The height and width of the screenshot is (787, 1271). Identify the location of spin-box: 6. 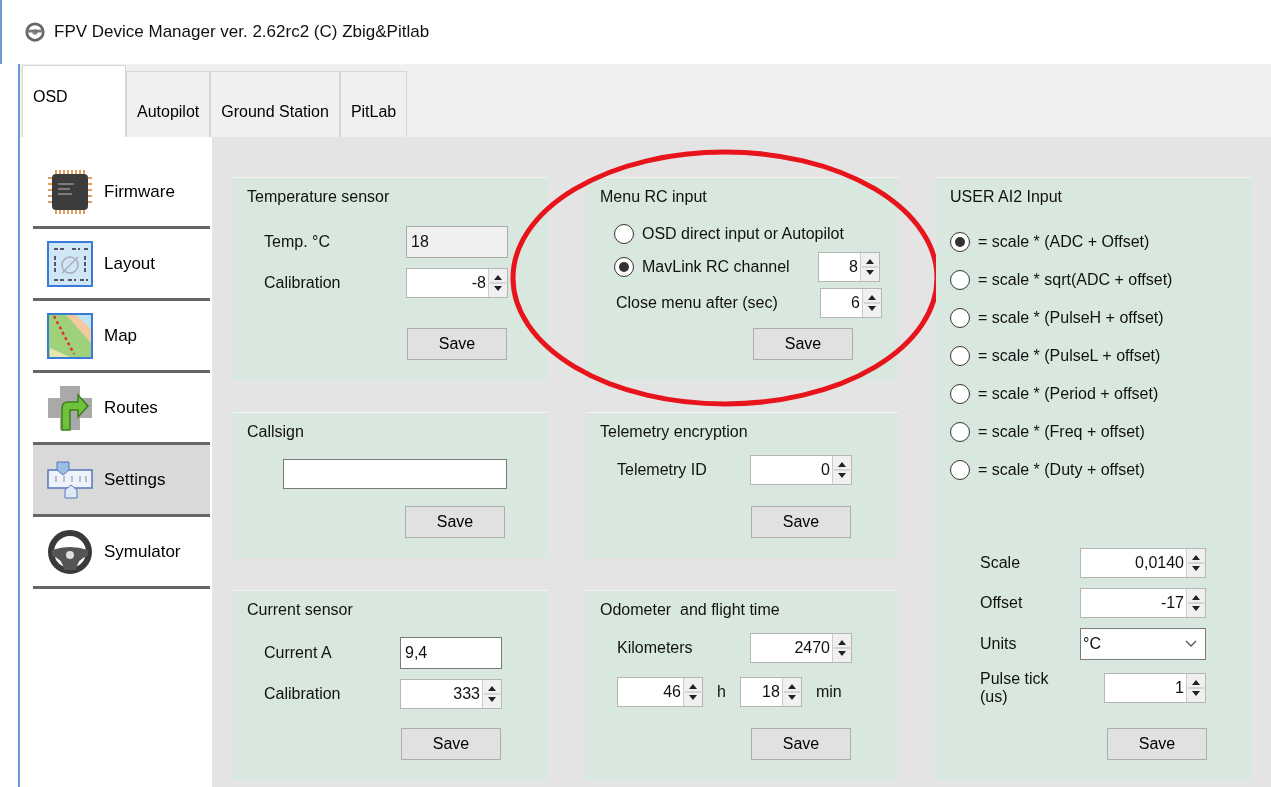
(851, 303).